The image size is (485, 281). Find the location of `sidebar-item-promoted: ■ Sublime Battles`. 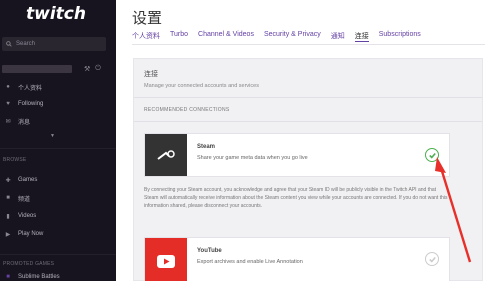

sidebar-item-promoted: ■ Sublime Battles is located at coordinates (31, 276).